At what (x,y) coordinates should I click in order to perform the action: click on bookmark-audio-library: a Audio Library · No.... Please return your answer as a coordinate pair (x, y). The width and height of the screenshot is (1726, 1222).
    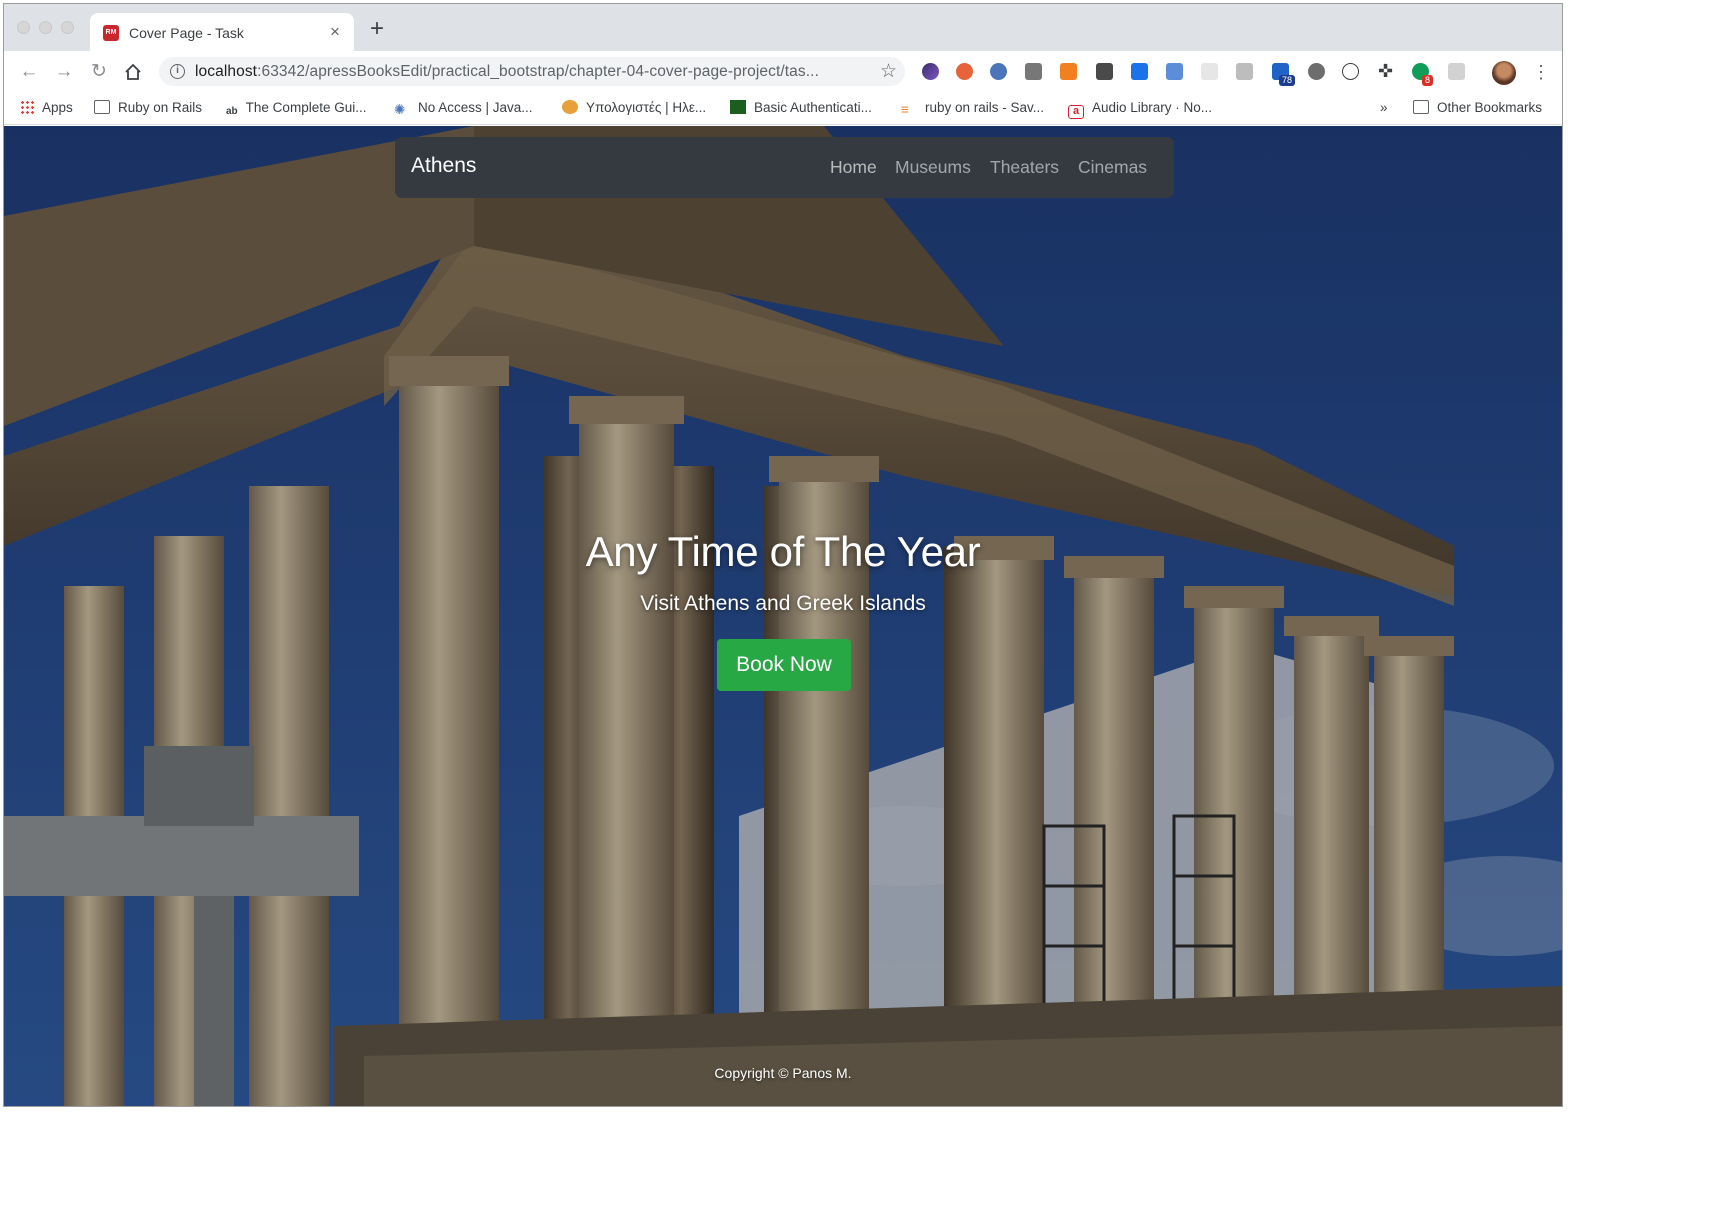
    Looking at the image, I should click on (1140, 109).